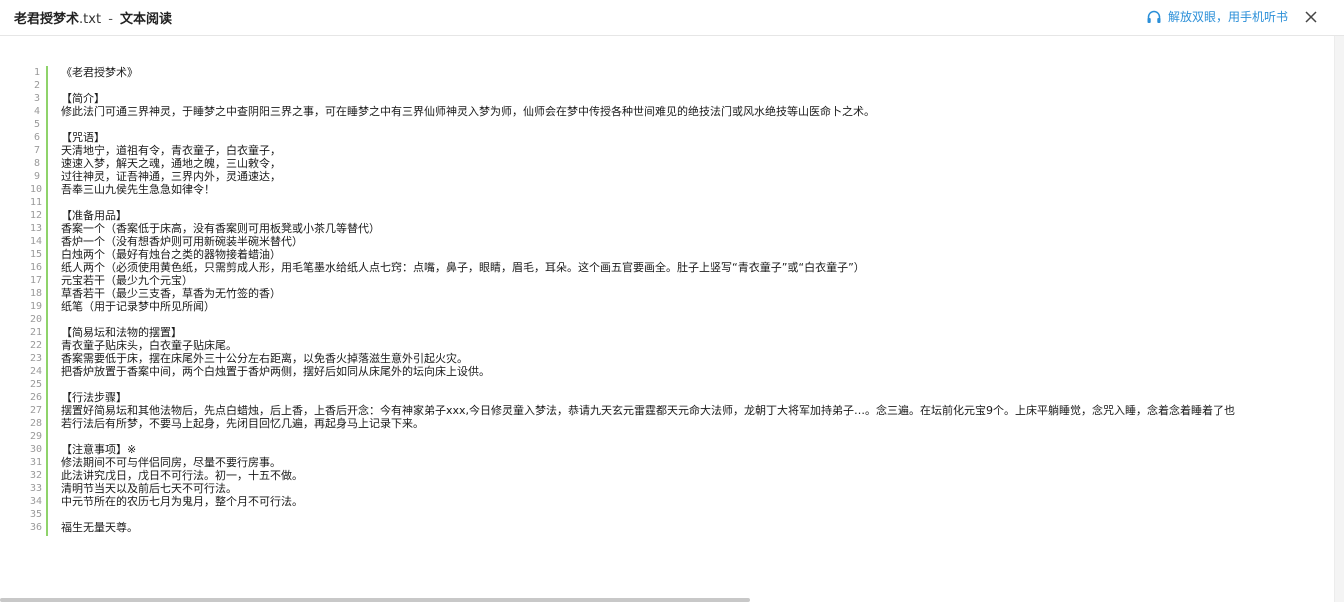 The height and width of the screenshot is (602, 1344). I want to click on line-number: 25, so click(36, 384).